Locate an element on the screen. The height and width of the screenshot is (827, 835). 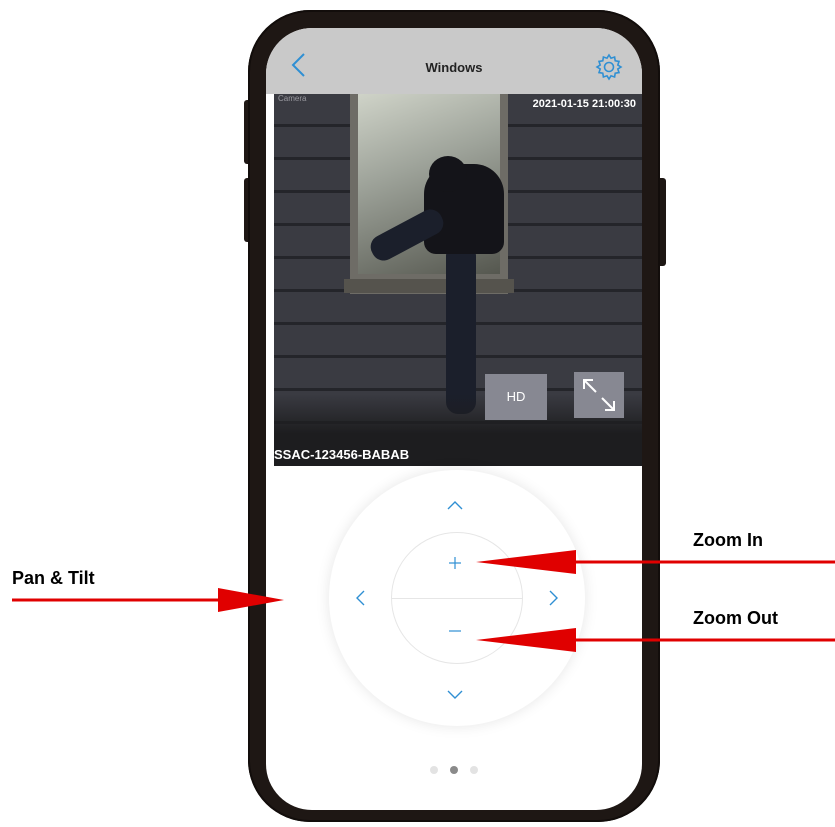
page-title: Windows is located at coordinates (454, 67).